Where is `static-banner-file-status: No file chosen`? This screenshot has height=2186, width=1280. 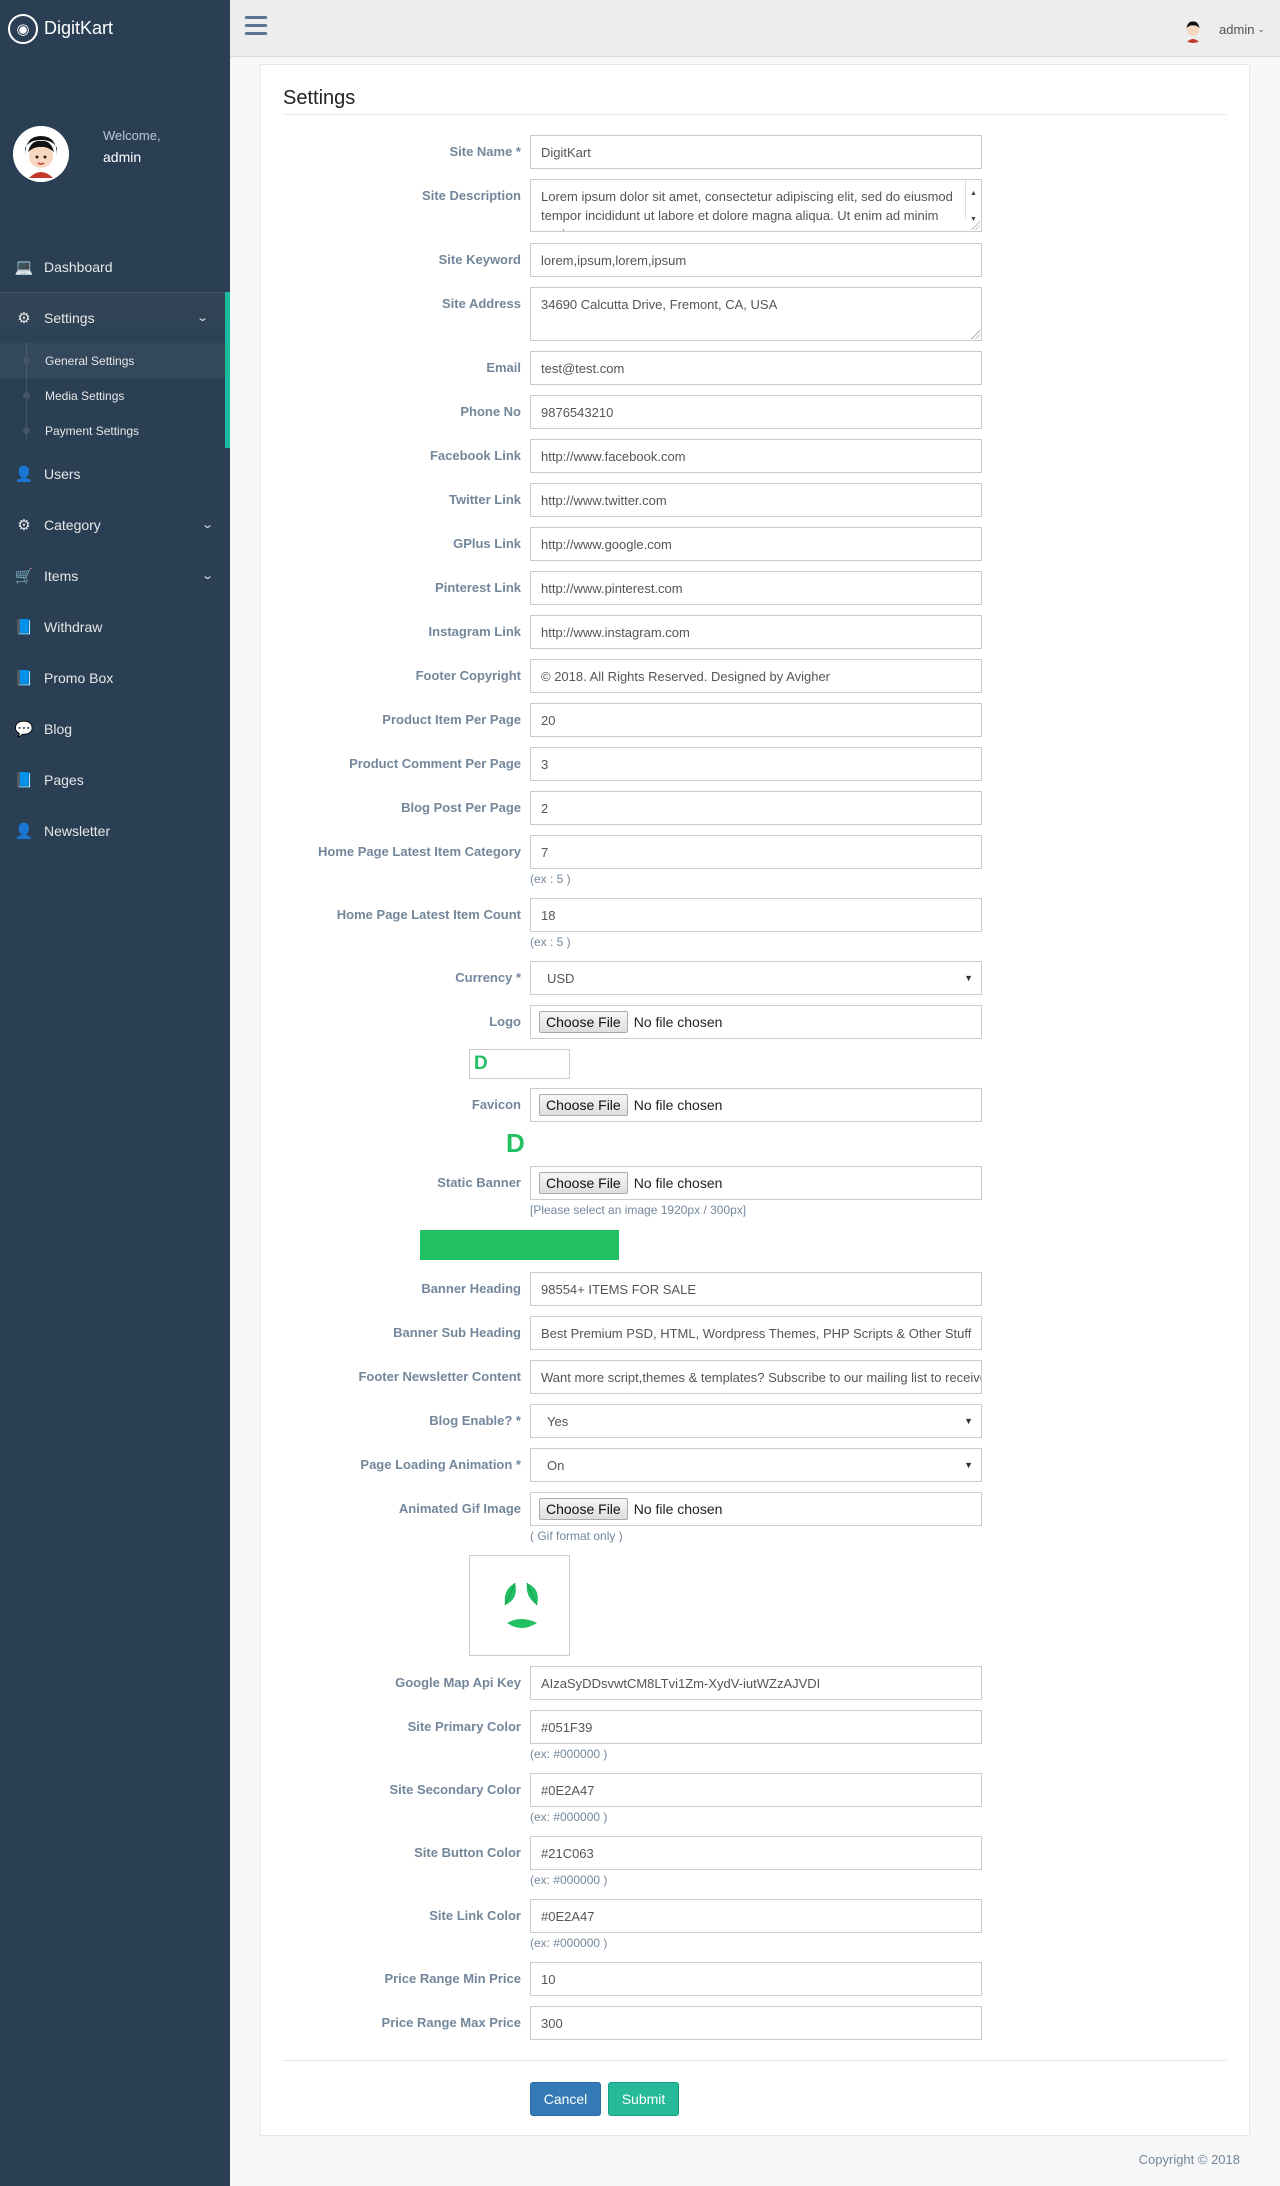 static-banner-file-status: No file chosen is located at coordinates (678, 1183).